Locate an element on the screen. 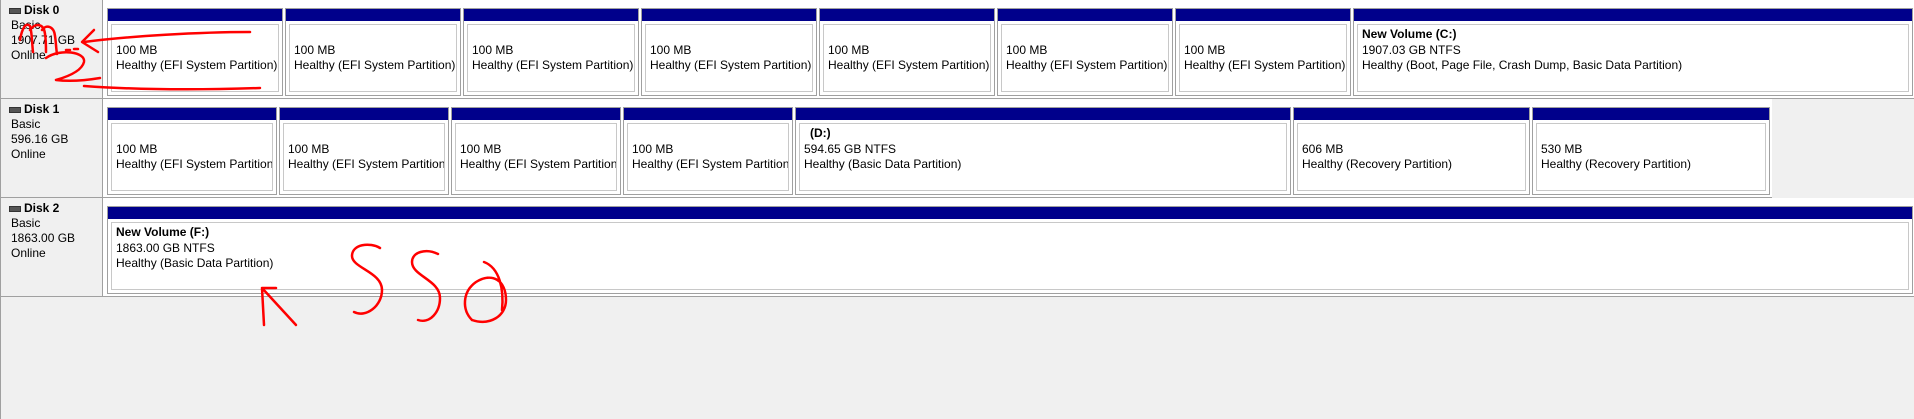 The image size is (1914, 419). disk-2-label: Disk 2 Basic 1863.00 GB Online is located at coordinates (52, 247).